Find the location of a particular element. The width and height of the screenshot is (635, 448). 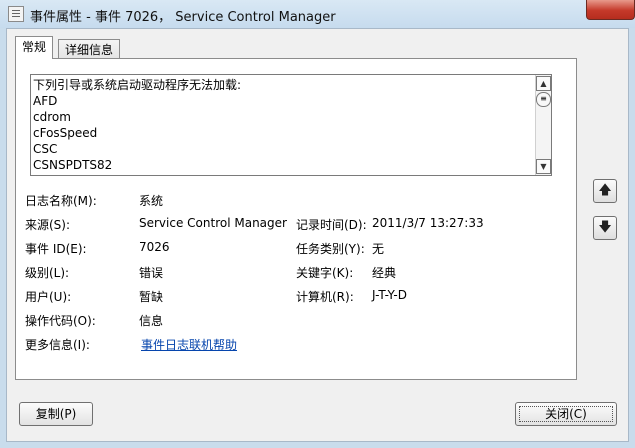

logged-value: 2011/3/7 13:27:33 is located at coordinates (428, 223).